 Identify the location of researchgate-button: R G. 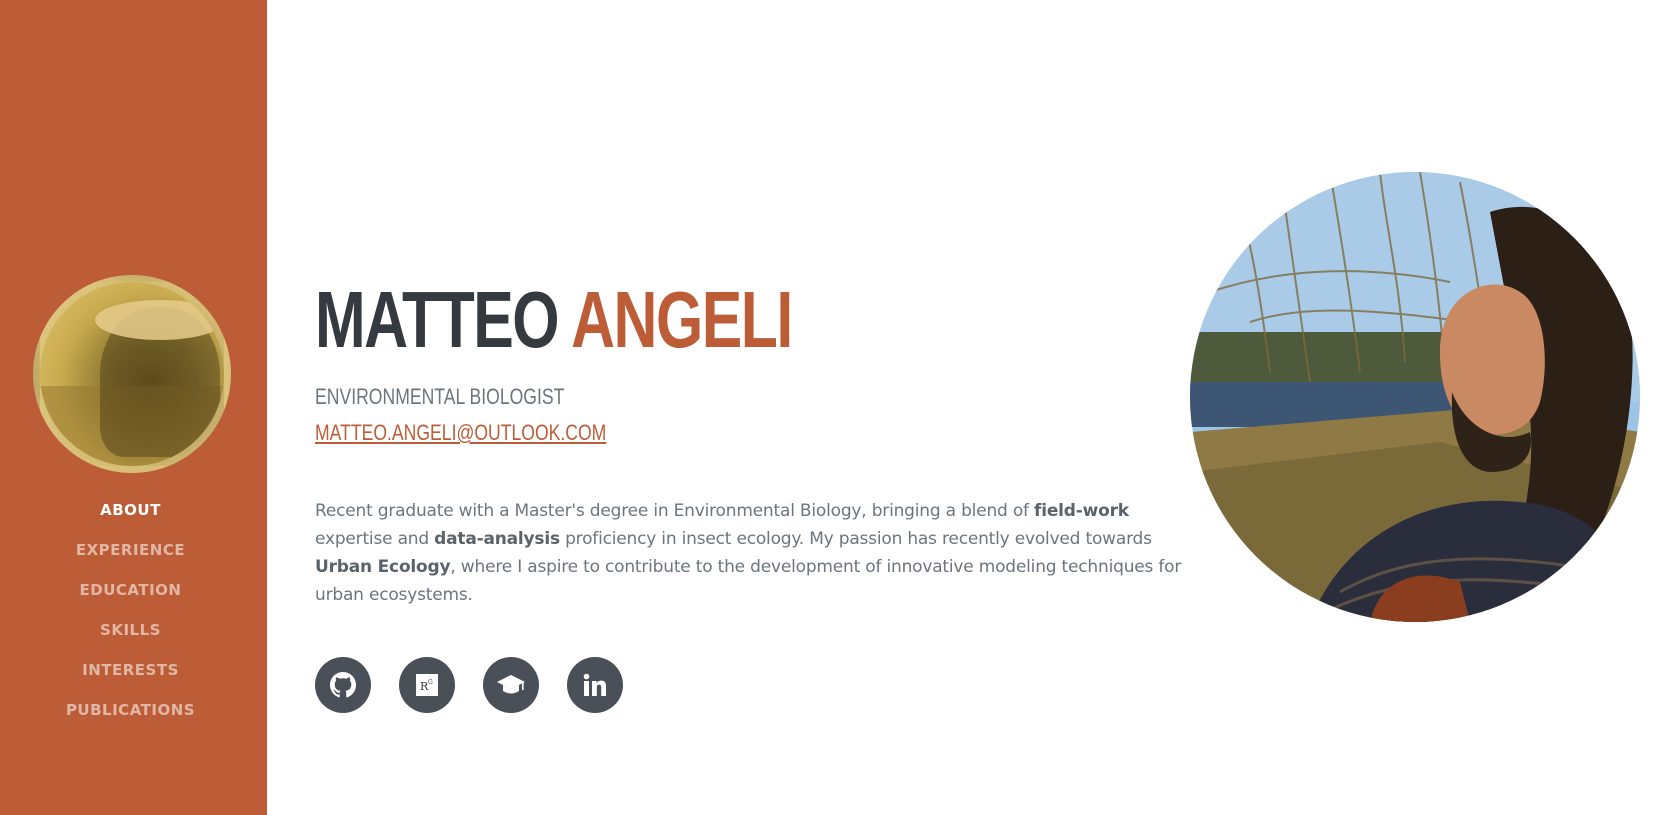
(427, 685).